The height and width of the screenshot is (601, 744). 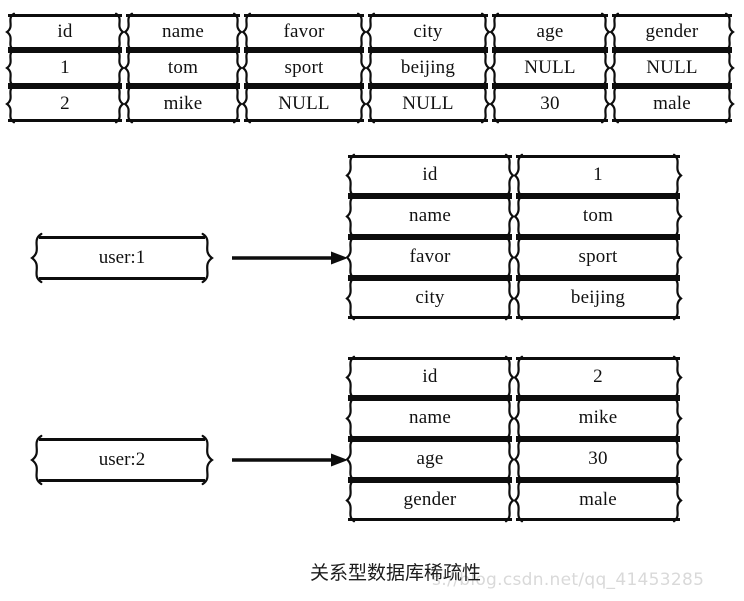 I want to click on table-cell-value: beijing, so click(x=428, y=67).